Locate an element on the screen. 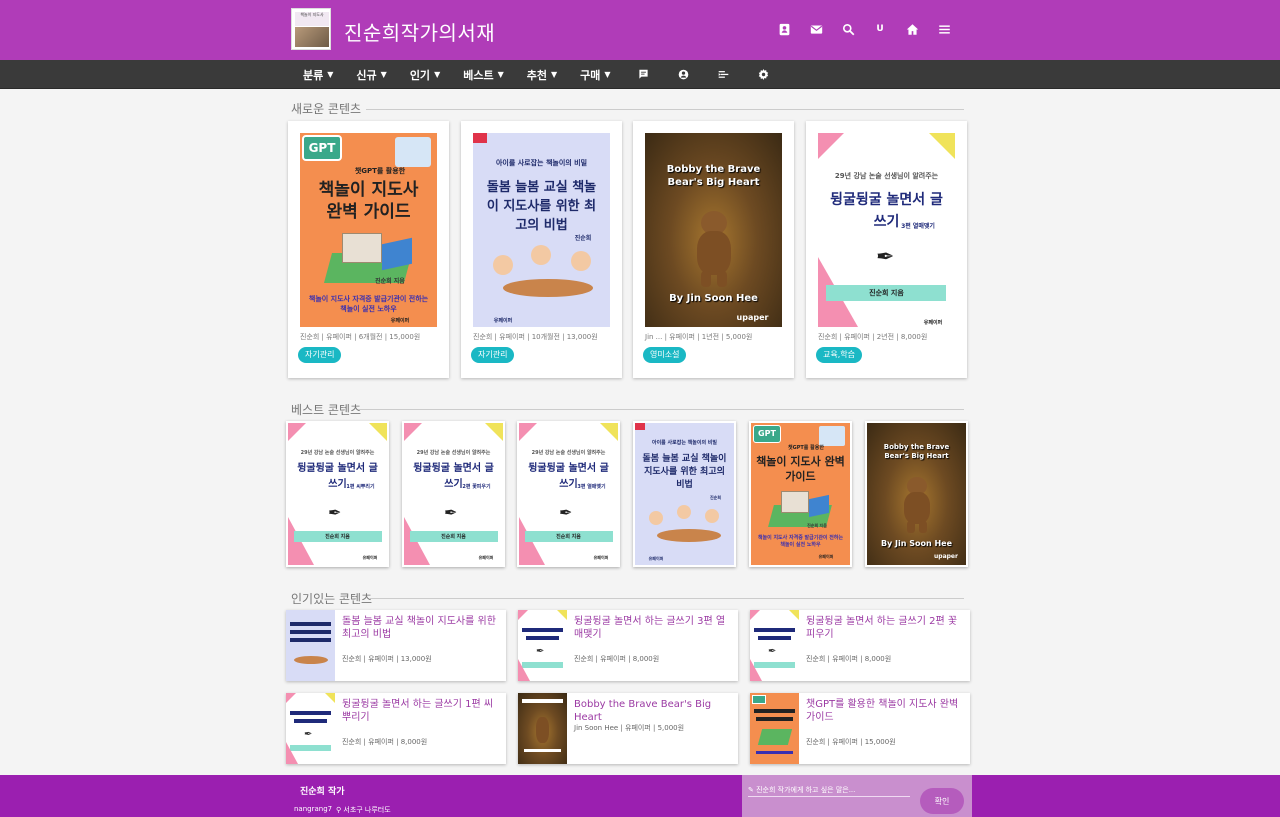  category-tag: 교육,학습 is located at coordinates (839, 355).